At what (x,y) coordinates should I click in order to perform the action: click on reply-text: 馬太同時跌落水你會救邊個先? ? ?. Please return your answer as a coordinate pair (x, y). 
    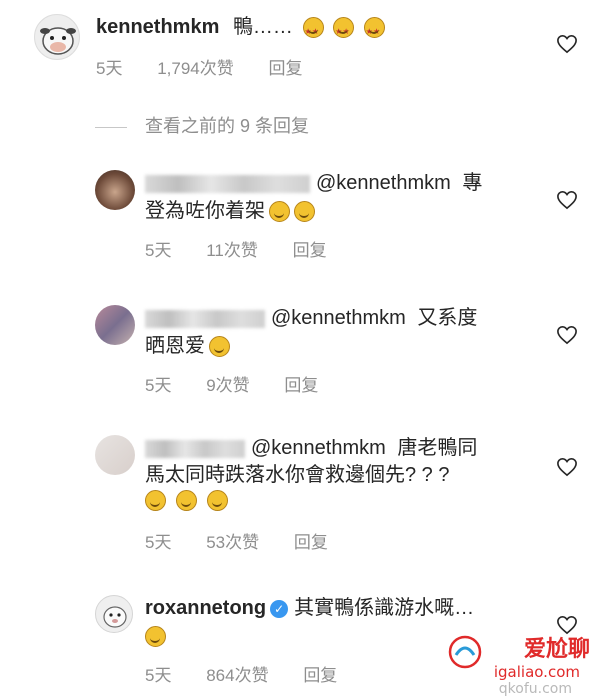
    Looking at the image, I should click on (297, 475).